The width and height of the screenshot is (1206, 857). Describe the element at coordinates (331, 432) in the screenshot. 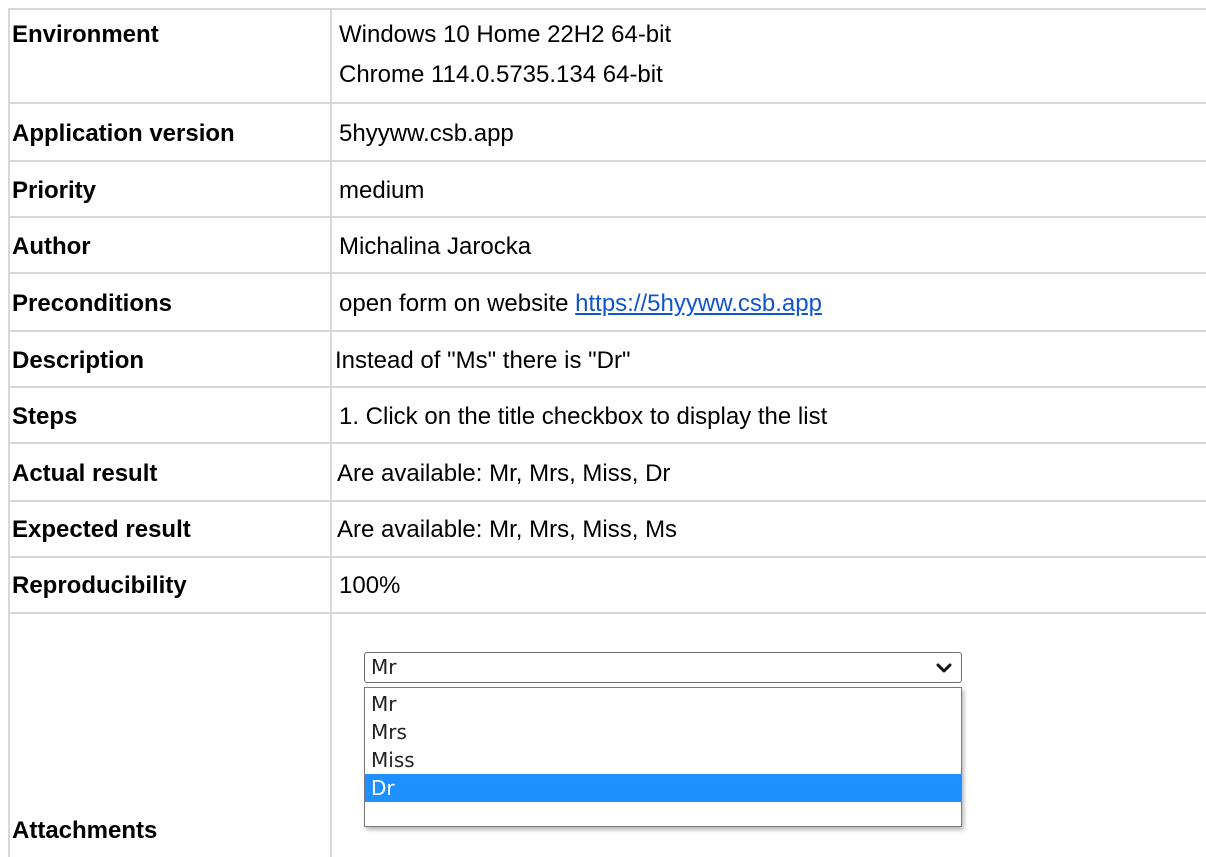

I see `column-divider` at that location.